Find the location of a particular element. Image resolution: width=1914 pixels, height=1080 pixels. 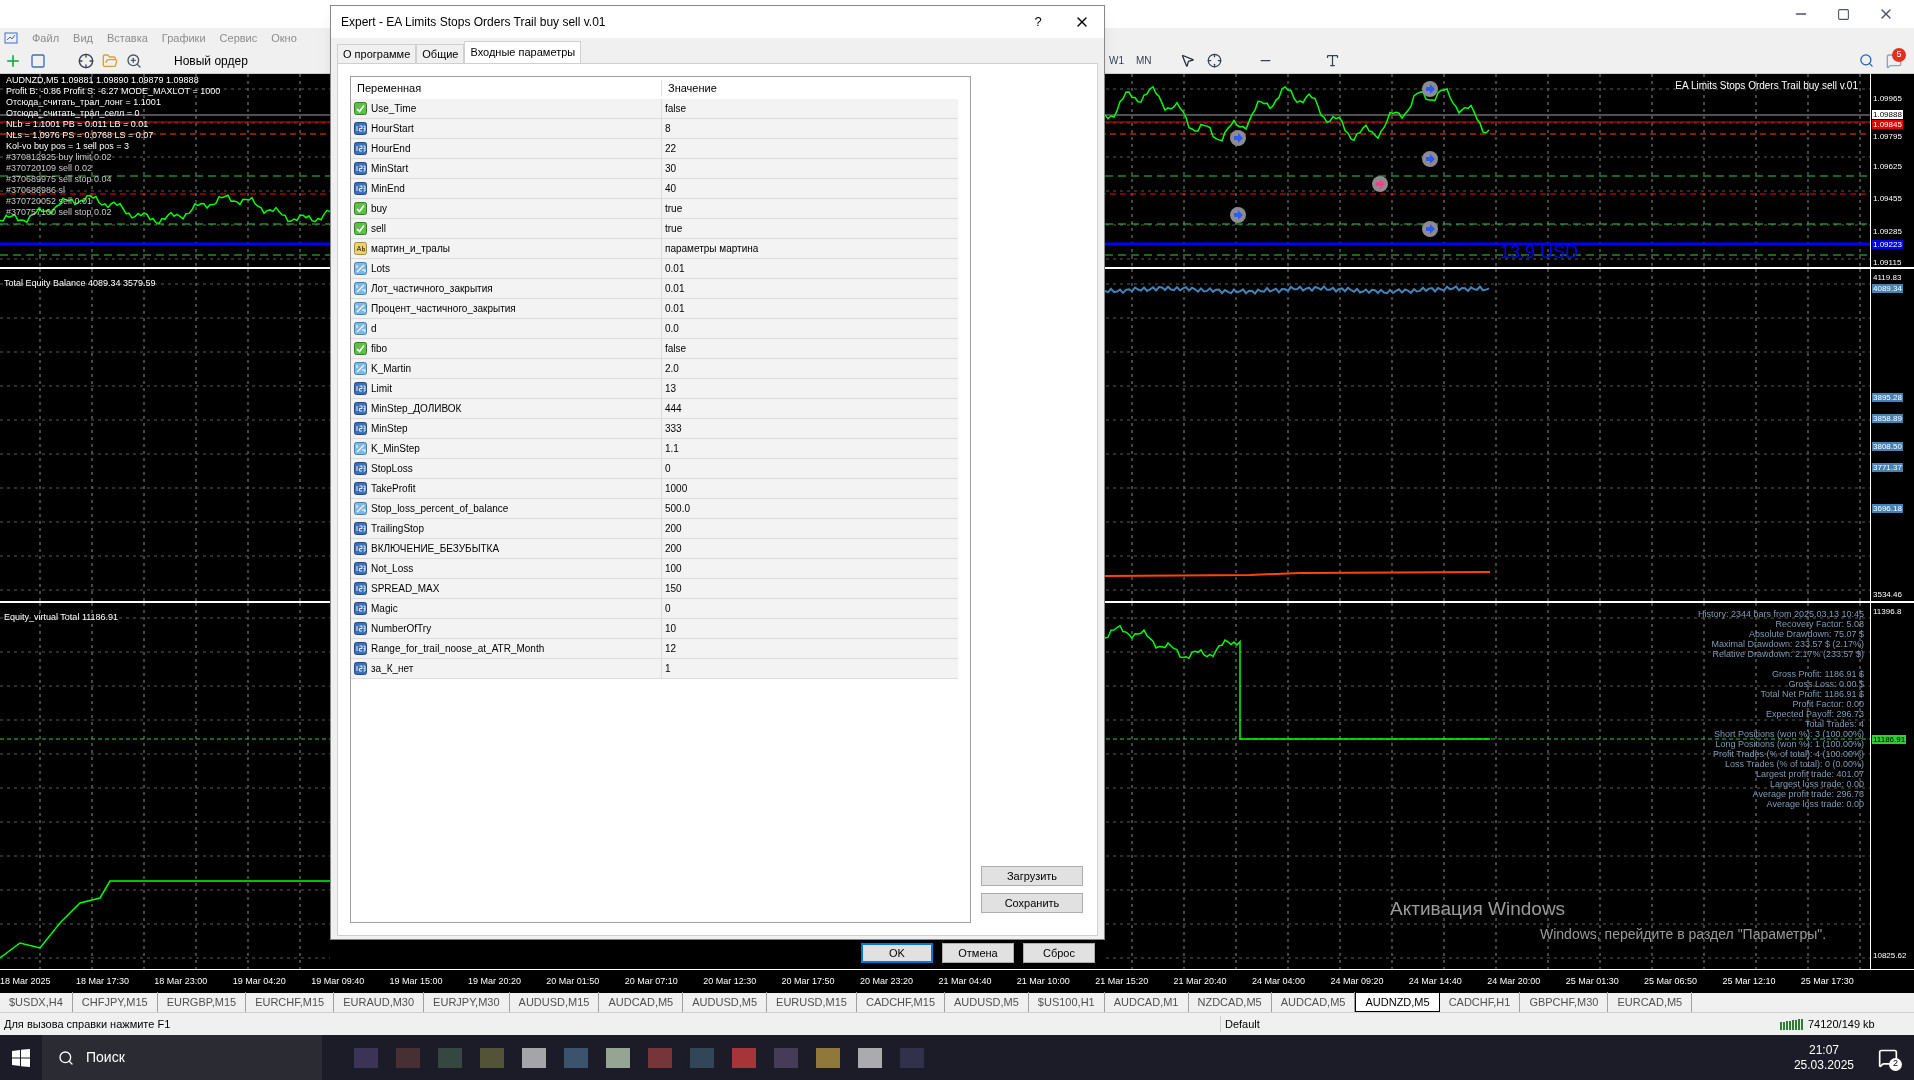

side-button: Загрузить is located at coordinates (1032, 876).